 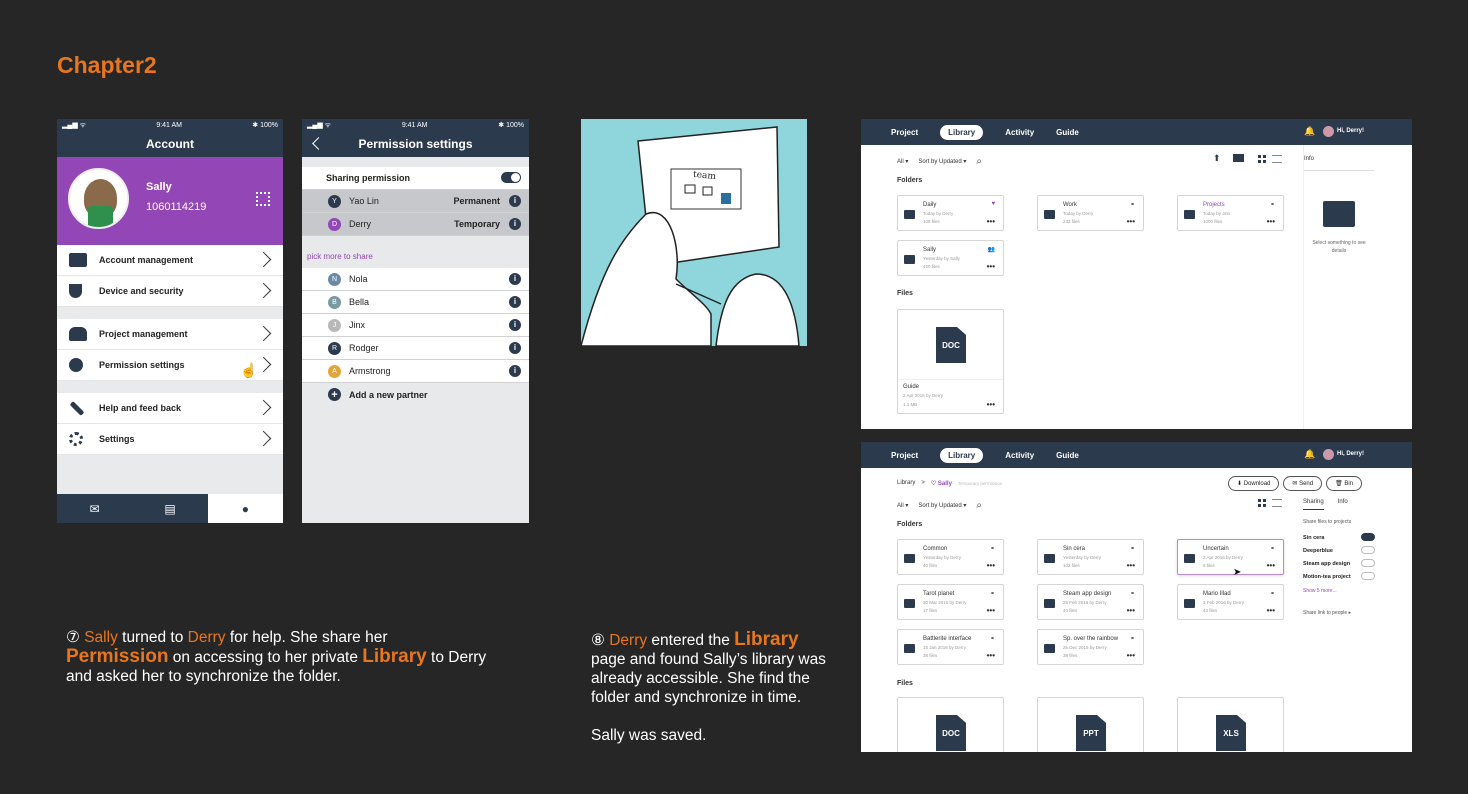 What do you see at coordinates (170, 334) in the screenshot?
I see `menu-project-management: Project management` at bounding box center [170, 334].